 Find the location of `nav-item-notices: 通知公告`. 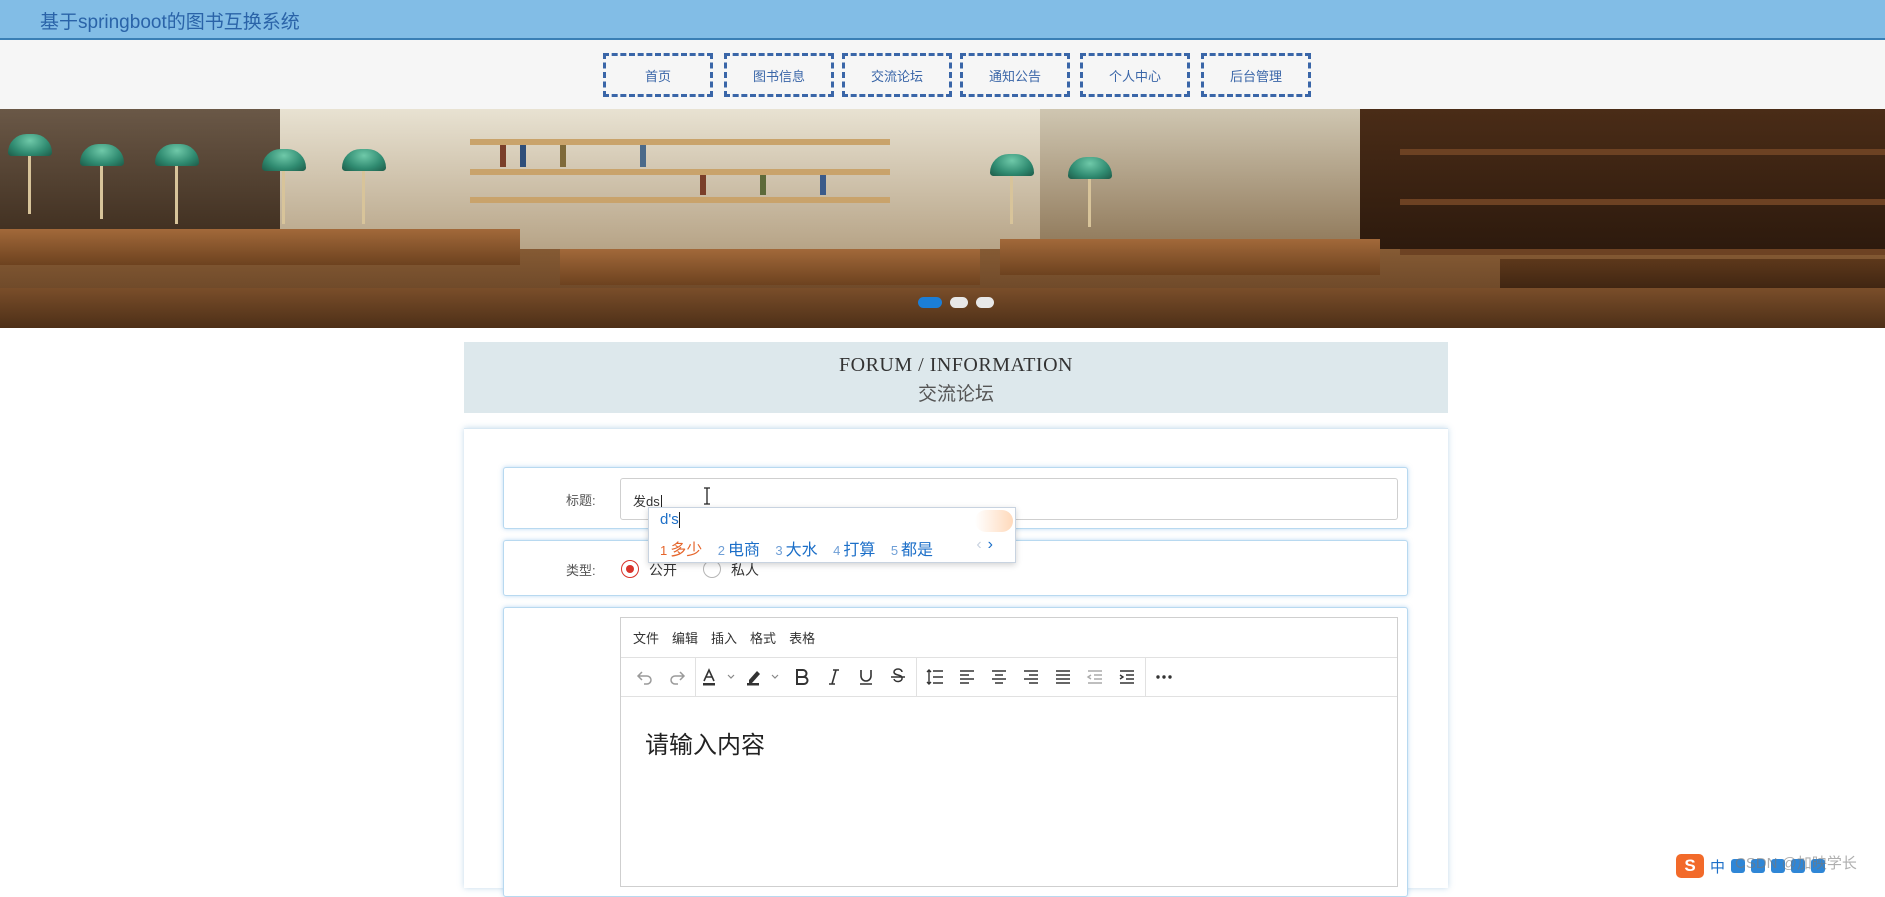

nav-item-notices: 通知公告 is located at coordinates (1015, 75).